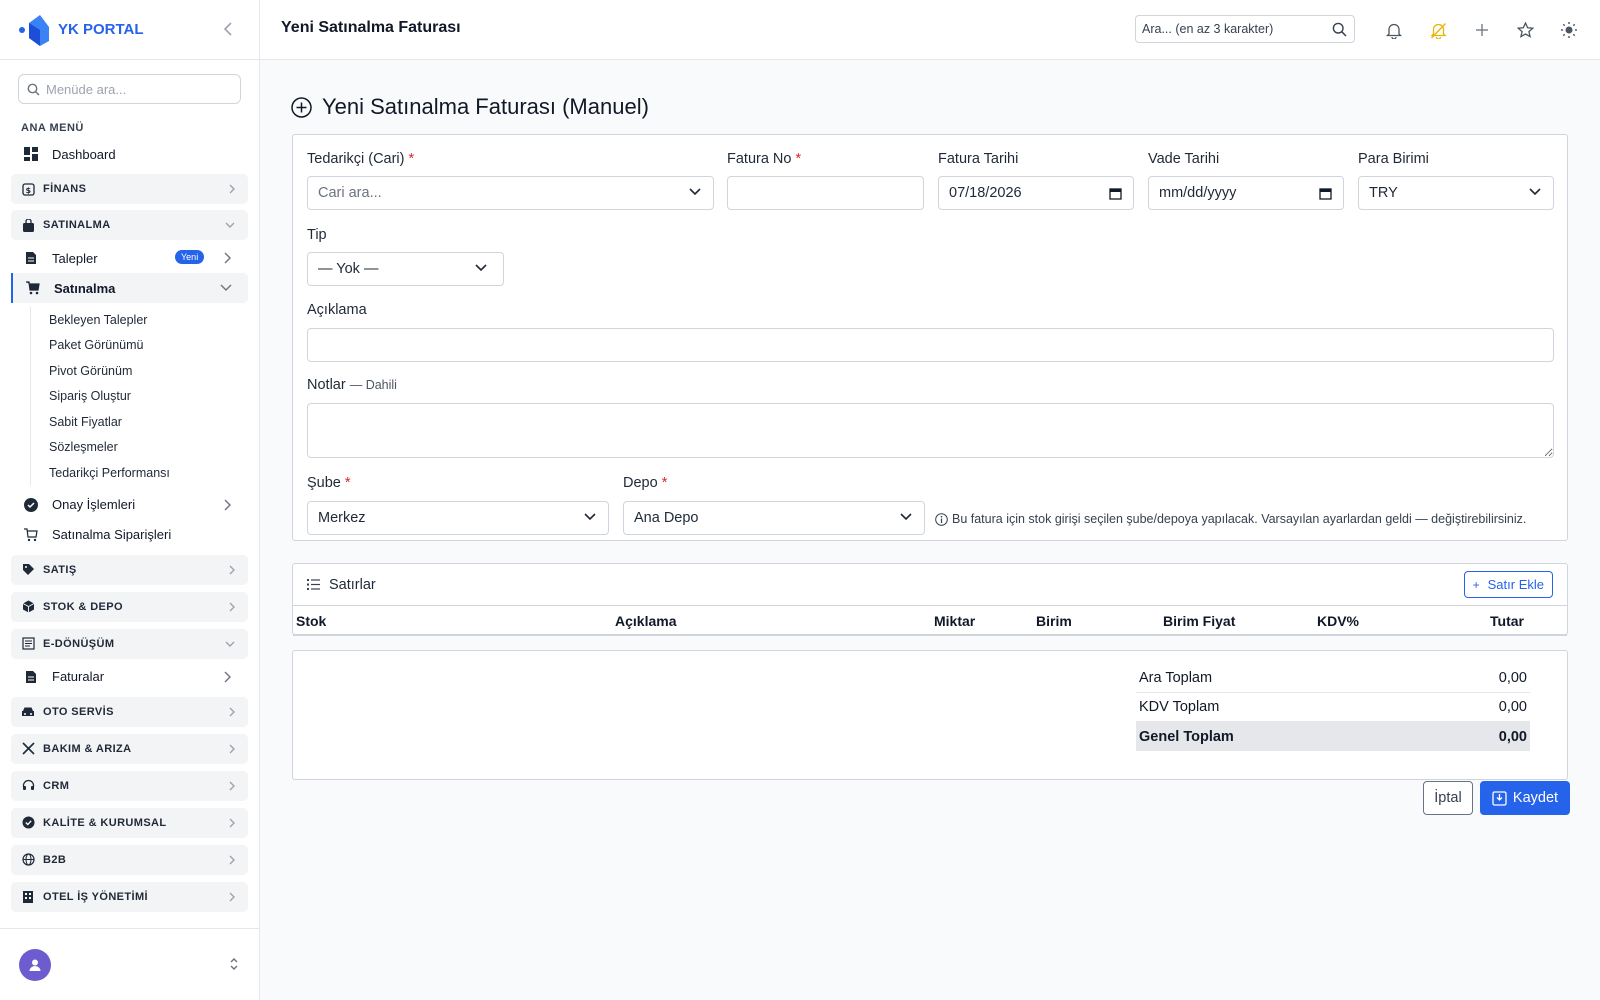 This screenshot has width=1600, height=1000. Describe the element at coordinates (930, 585) in the screenshot. I see `lines-header: Satırlar + Satır Ekle` at that location.